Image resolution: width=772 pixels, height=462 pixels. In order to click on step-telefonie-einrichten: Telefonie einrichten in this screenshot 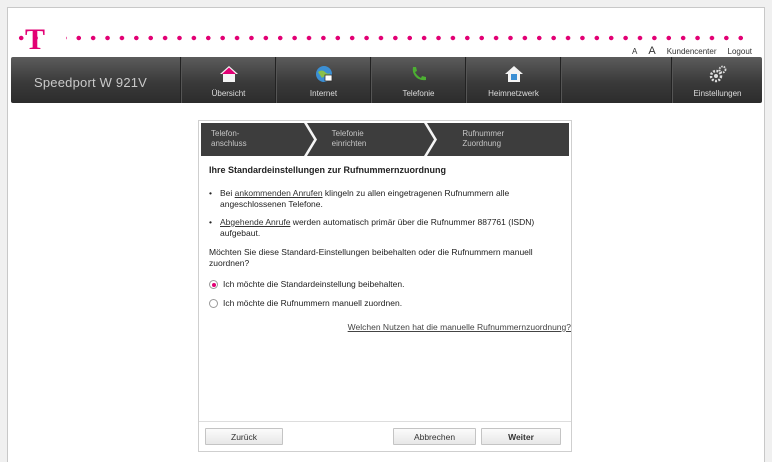, I will do `click(378, 139)`.